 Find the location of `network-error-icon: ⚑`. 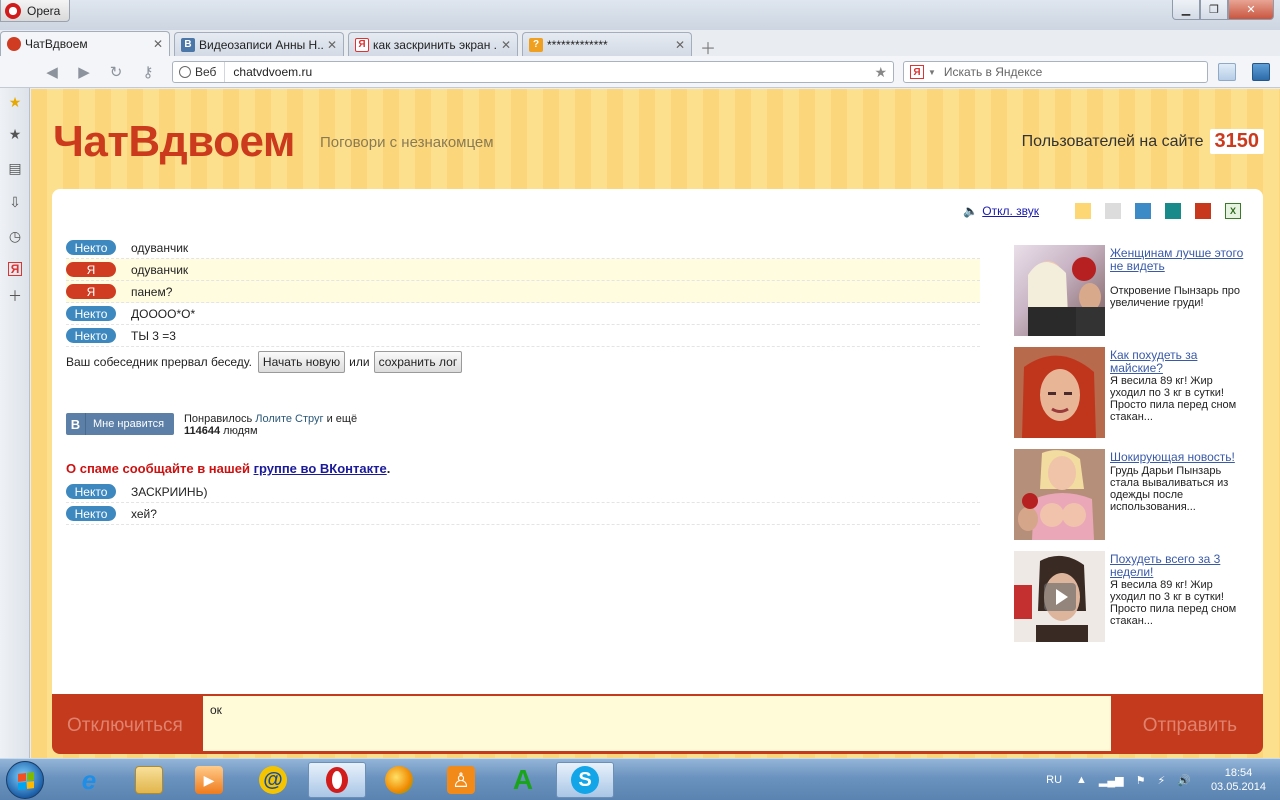

network-error-icon: ⚑ is located at coordinates (1141, 780).